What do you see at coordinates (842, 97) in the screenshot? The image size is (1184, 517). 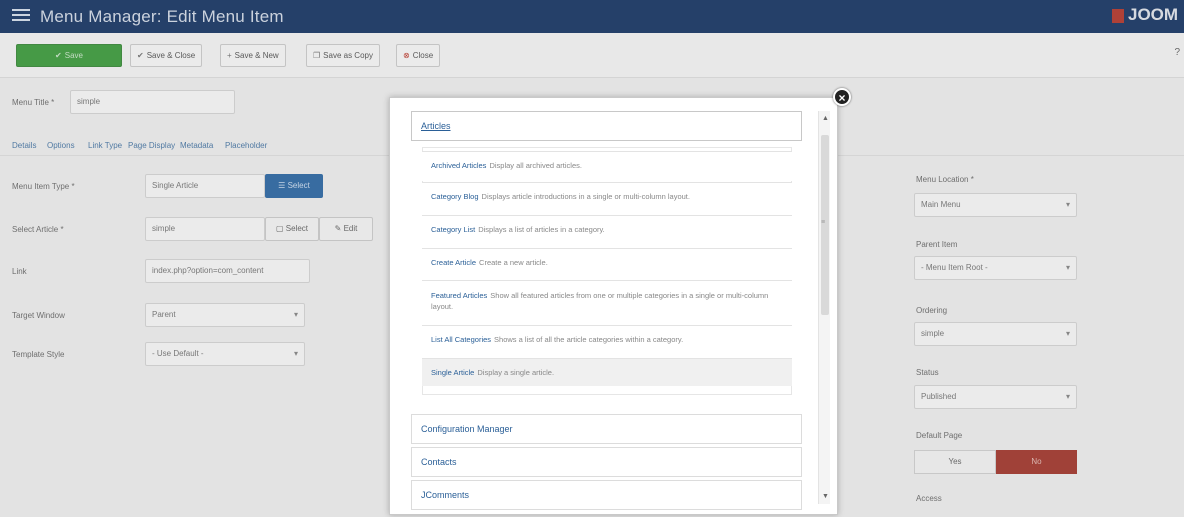 I see `close-icon: ×` at bounding box center [842, 97].